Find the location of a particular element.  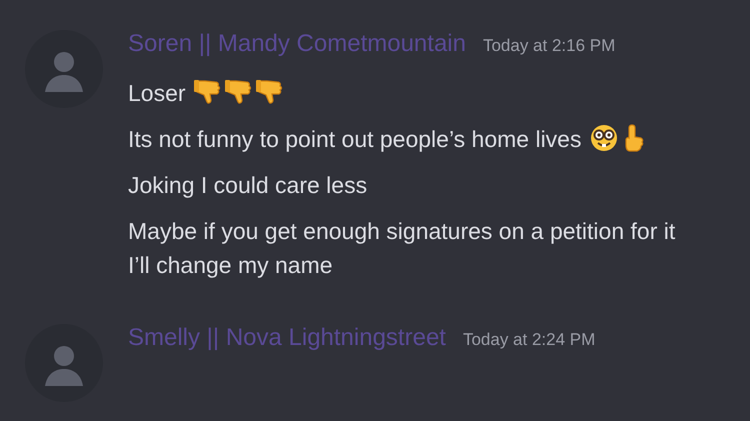

message-text: Maybe if you get enough signatures on a petition for it I’ll change my name is located at coordinates (402, 248).